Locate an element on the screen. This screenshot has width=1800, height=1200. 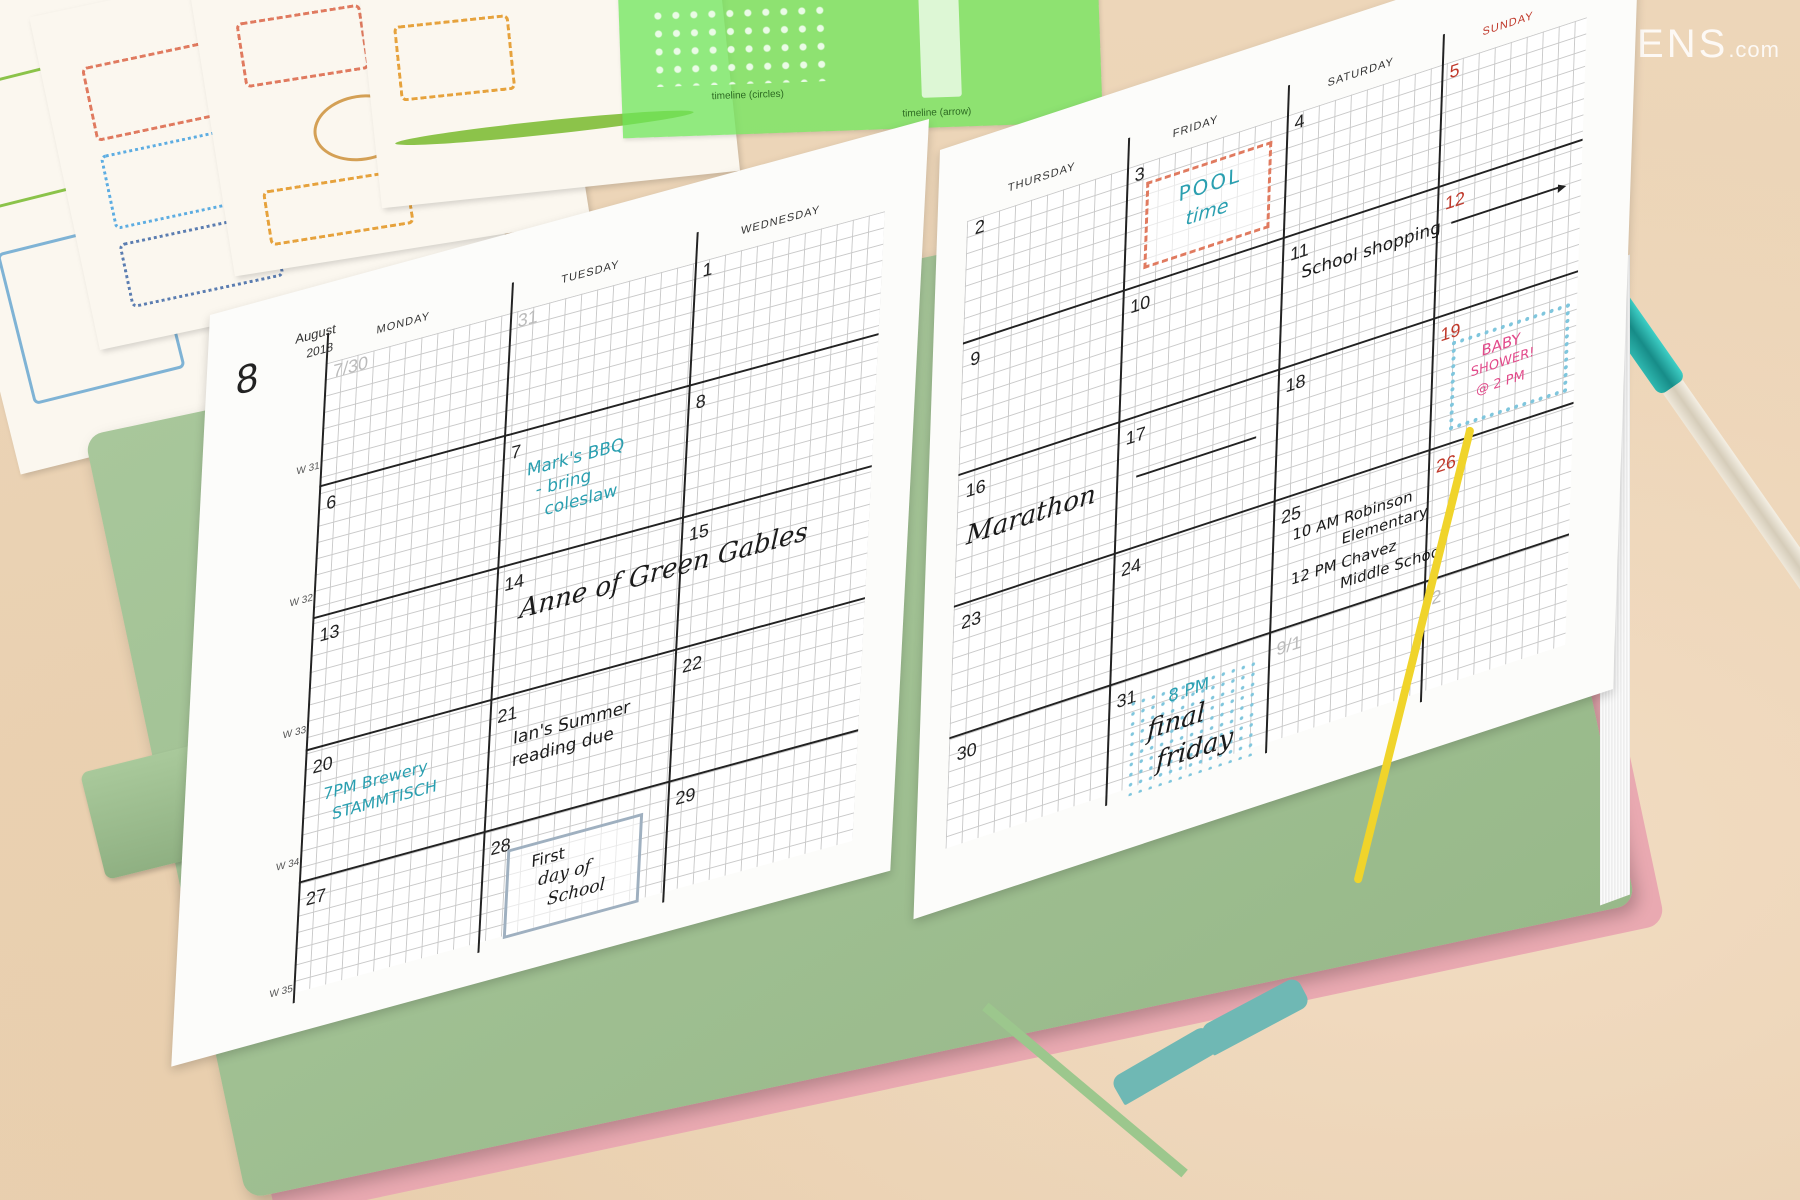
date-8: 8 is located at coordinates (701, 402).